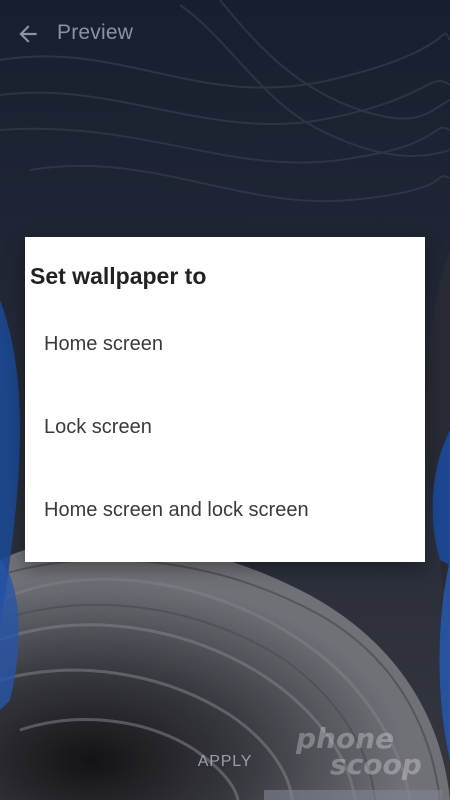 The height and width of the screenshot is (800, 450). What do you see at coordinates (118, 276) in the screenshot?
I see `dialog-title: Set wallpaper to` at bounding box center [118, 276].